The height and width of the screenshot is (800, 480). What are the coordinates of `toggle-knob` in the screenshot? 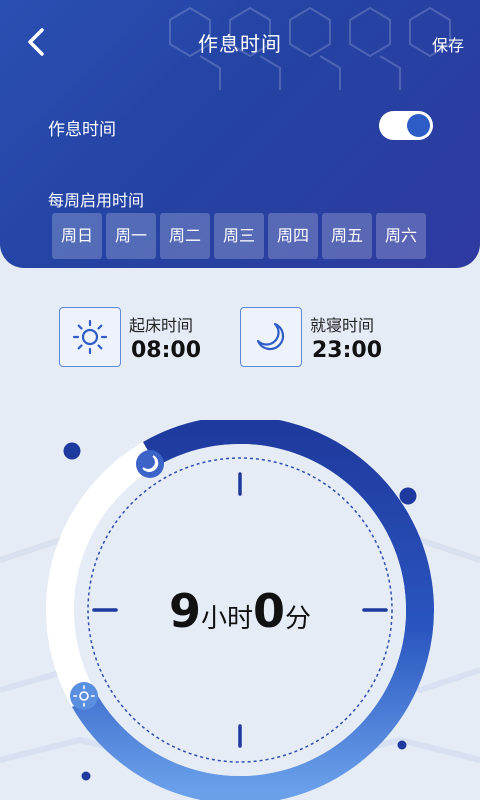 It's located at (418, 125).